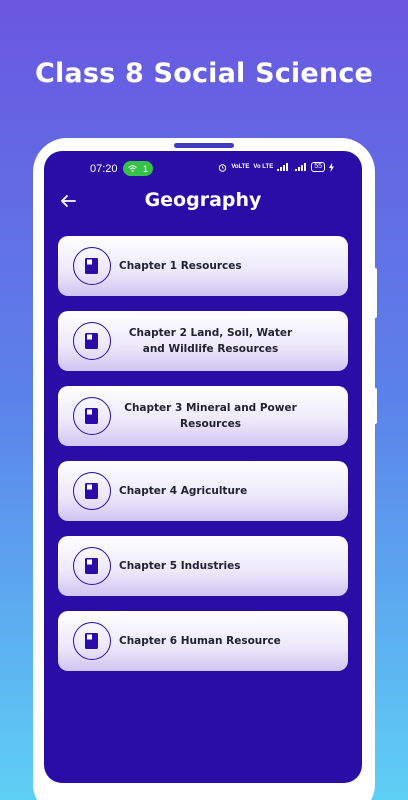 The height and width of the screenshot is (800, 408). What do you see at coordinates (331, 167) in the screenshot?
I see `charging-icon` at bounding box center [331, 167].